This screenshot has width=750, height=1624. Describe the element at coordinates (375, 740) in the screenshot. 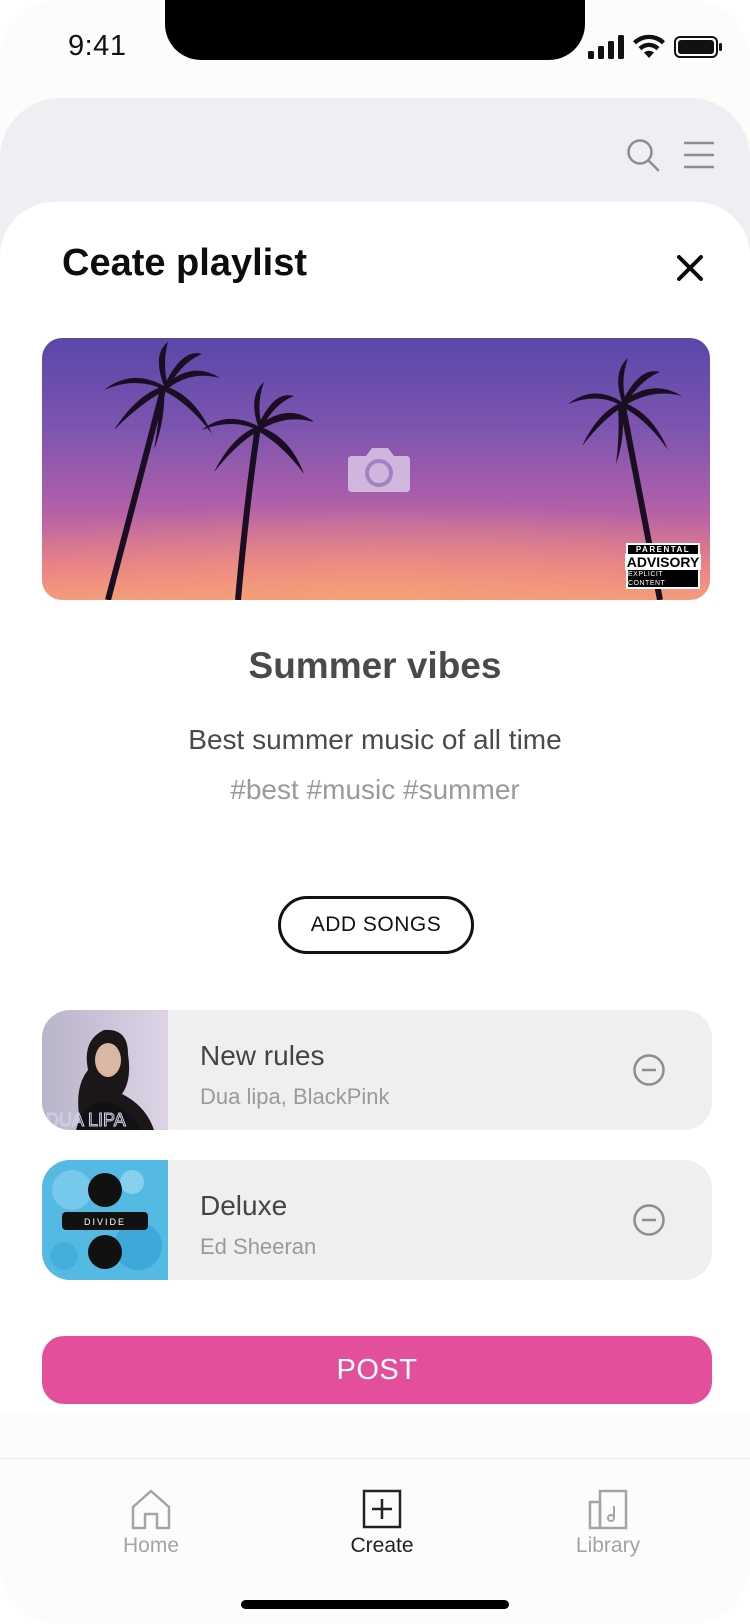

I see `playlist-description: Best summer music of all time` at that location.